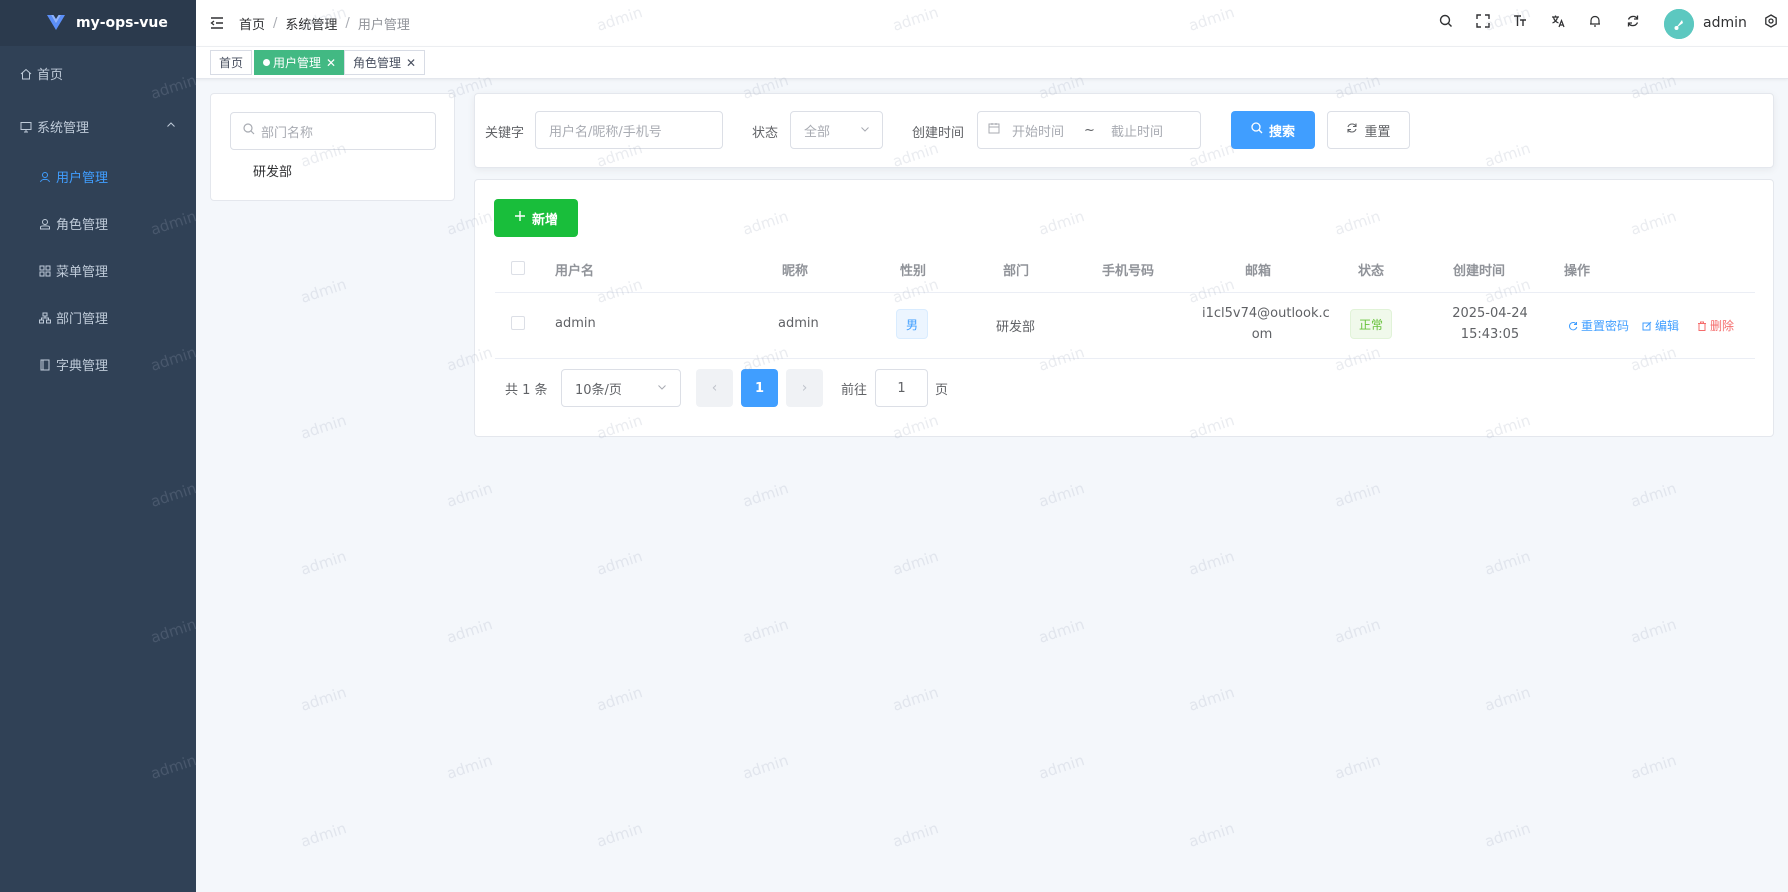  Describe the element at coordinates (605, 132) in the screenshot. I see `keyword-placeholder: 用户名/昵称/手机号` at that location.